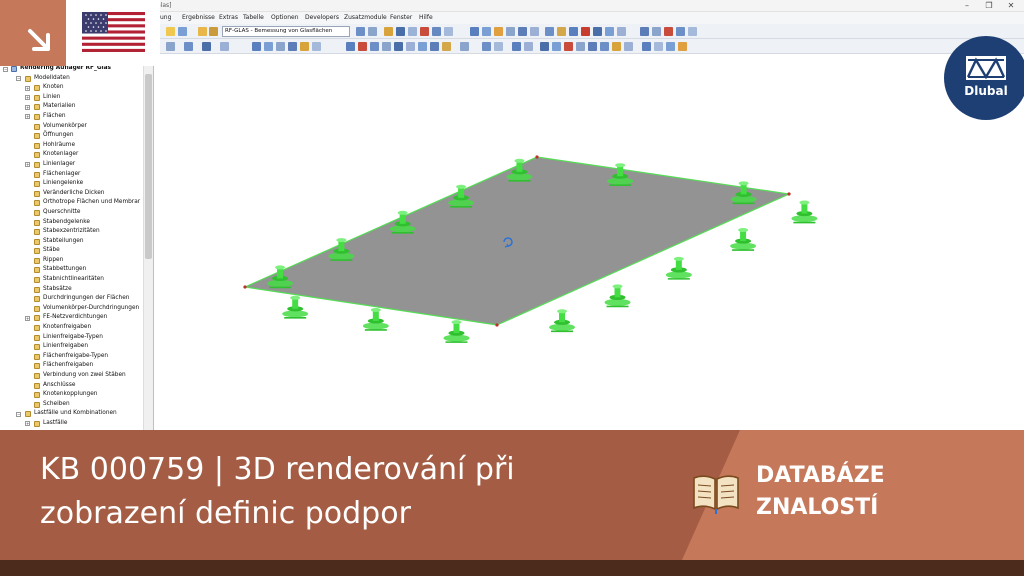  What do you see at coordinates (426, 18) in the screenshot?
I see `menu-item-hilfe: Hilfe` at bounding box center [426, 18].